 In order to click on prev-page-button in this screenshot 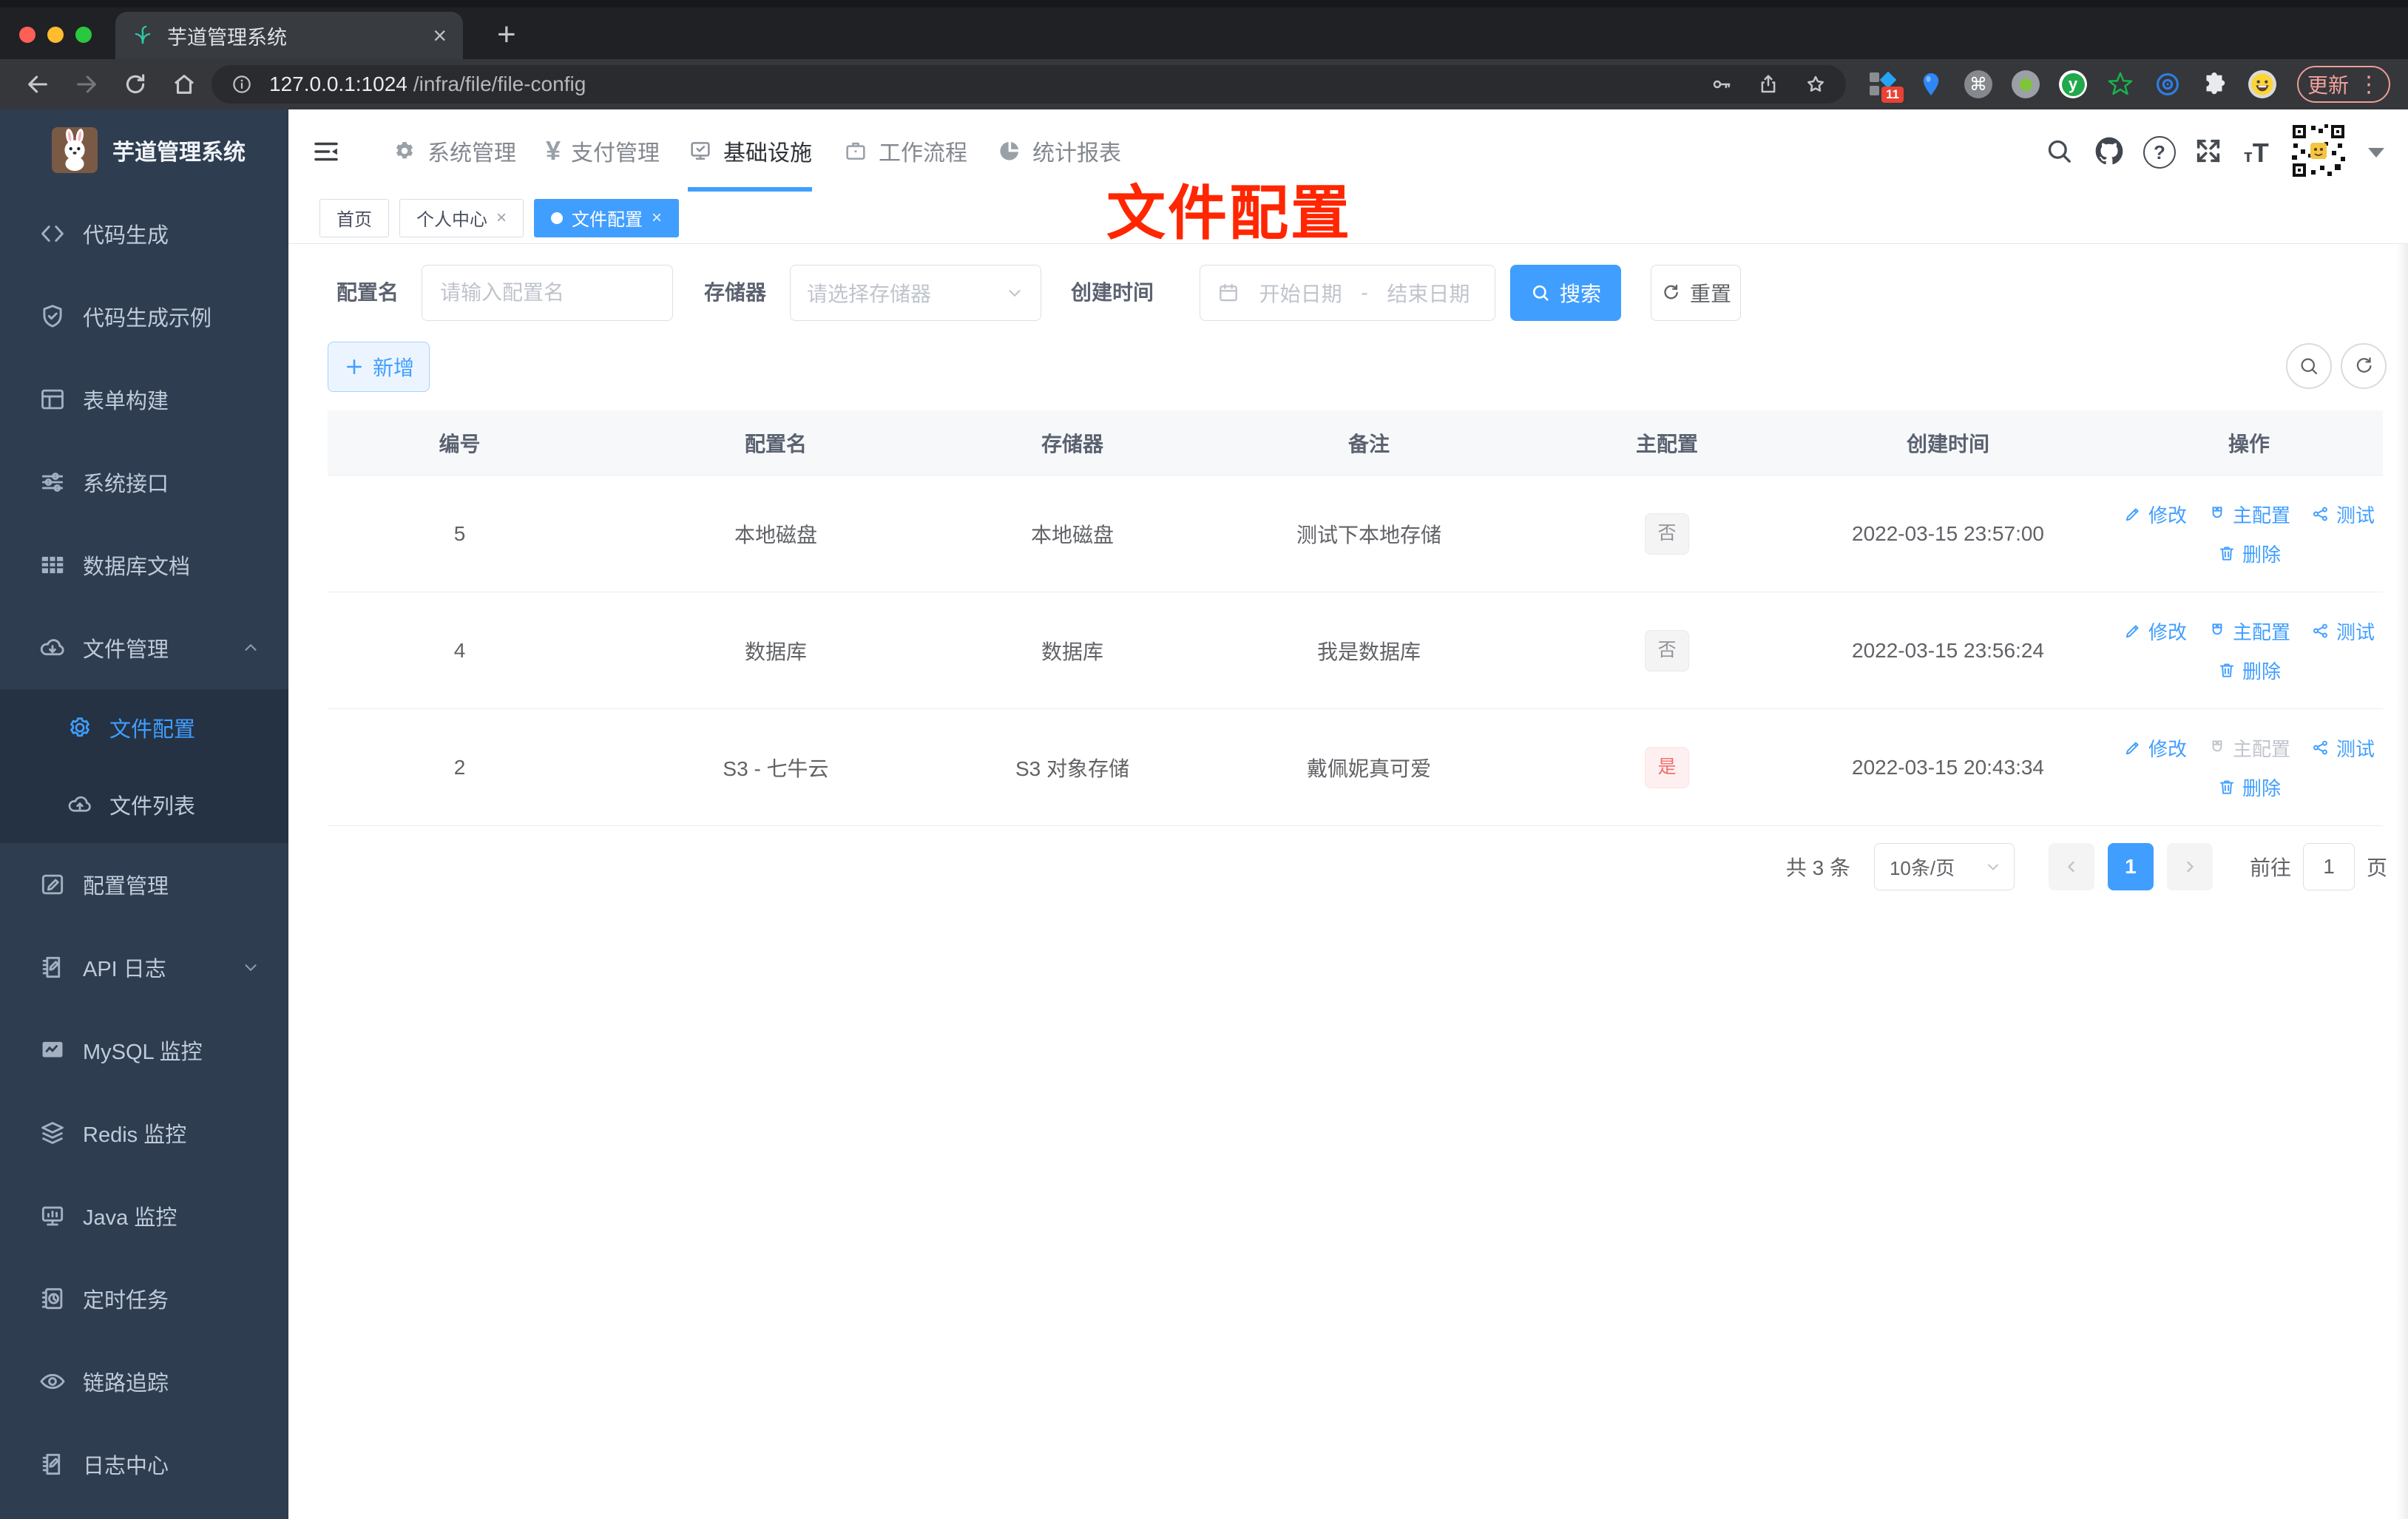, I will do `click(2071, 866)`.